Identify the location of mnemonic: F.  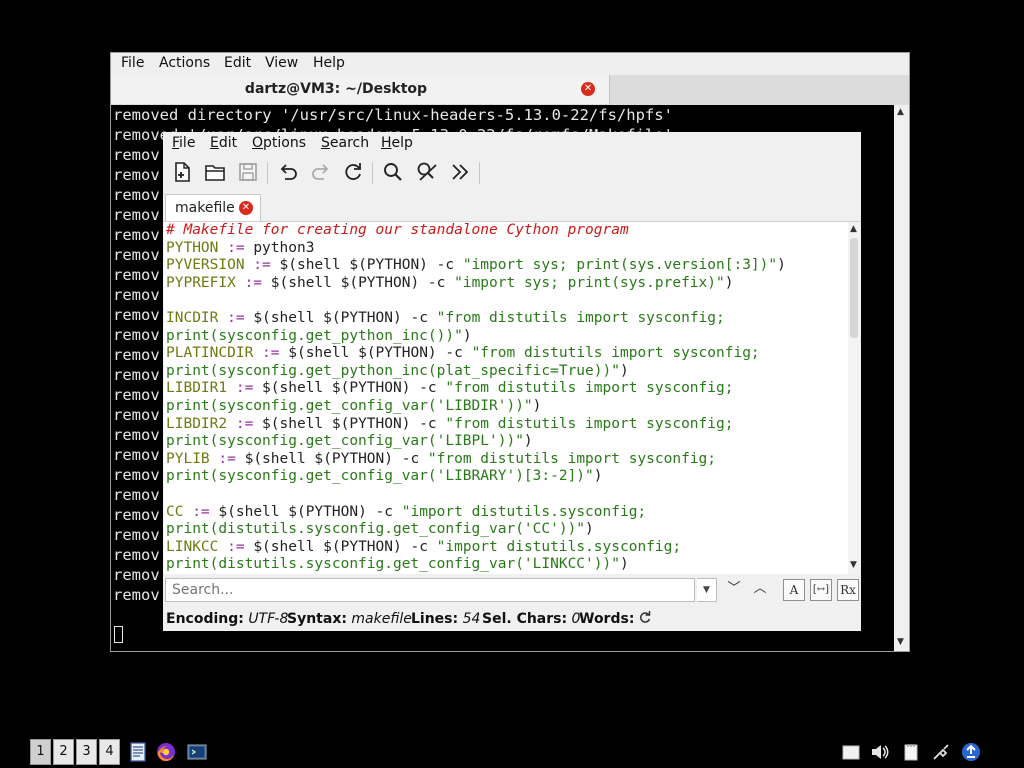
(176, 143).